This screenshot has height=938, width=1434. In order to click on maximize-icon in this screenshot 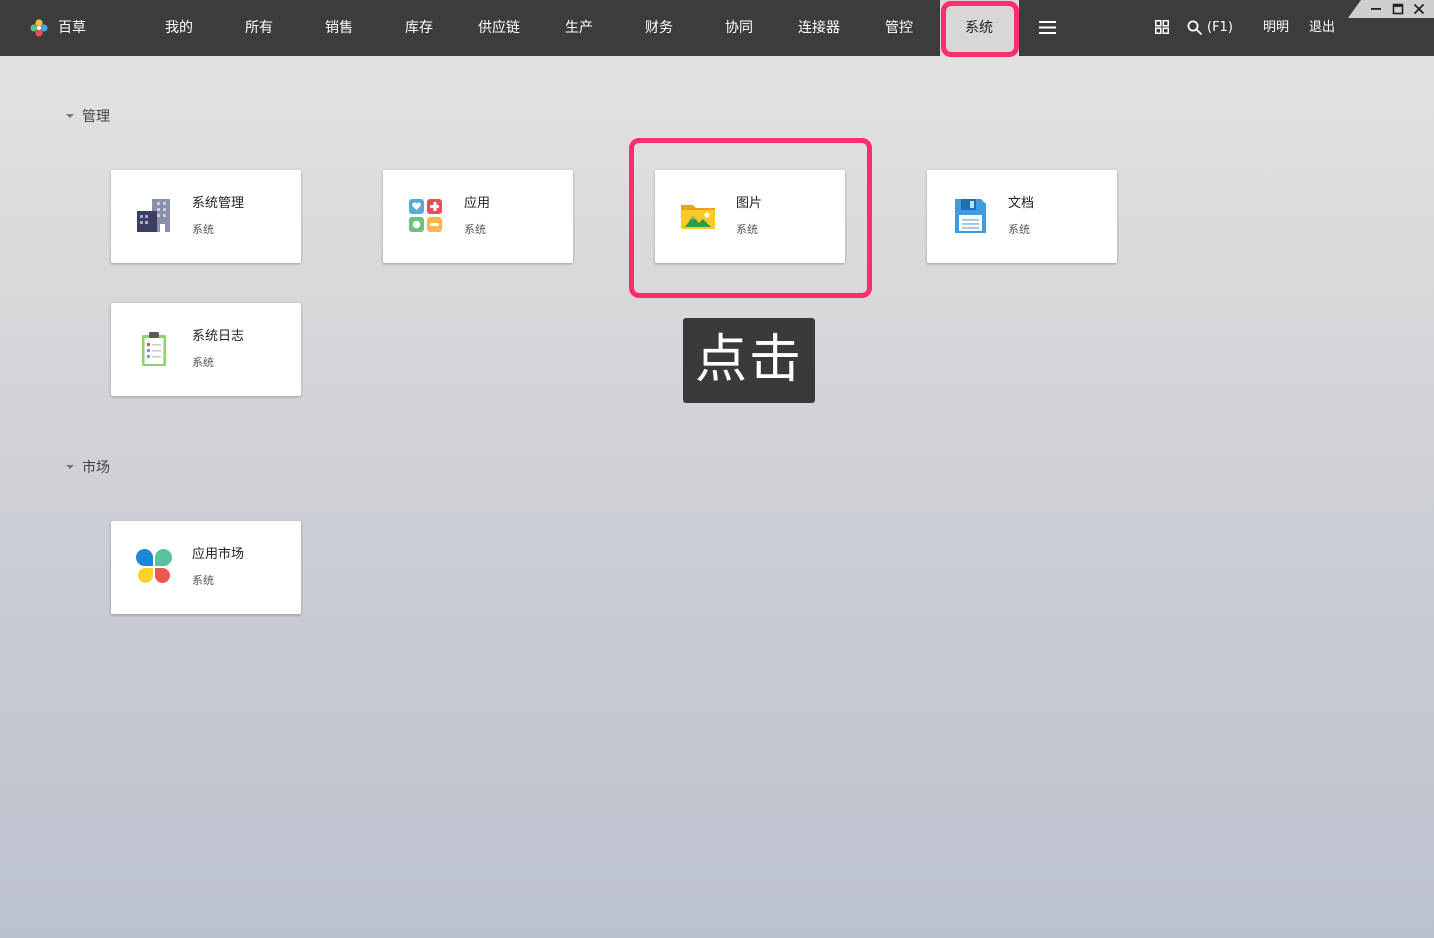, I will do `click(1398, 9)`.